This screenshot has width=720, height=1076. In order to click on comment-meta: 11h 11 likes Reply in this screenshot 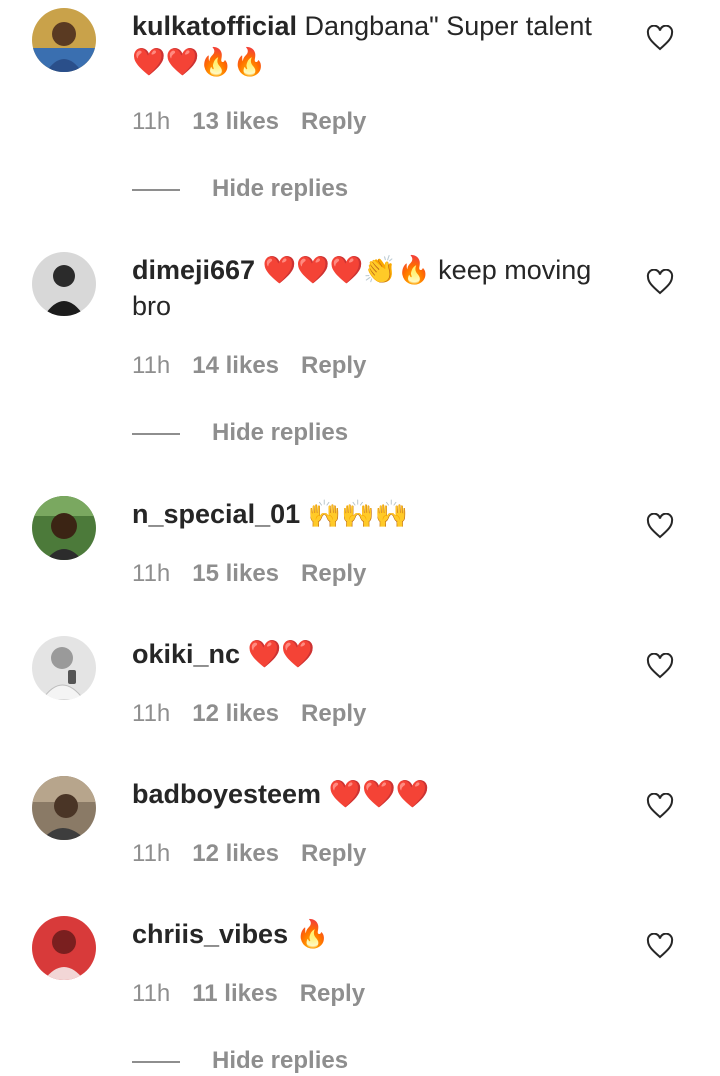, I will do `click(248, 994)`.